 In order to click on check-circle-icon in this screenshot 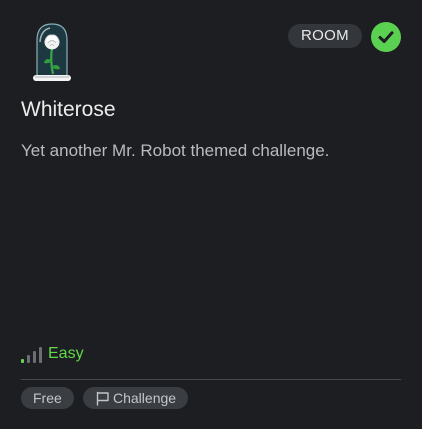, I will do `click(386, 37)`.